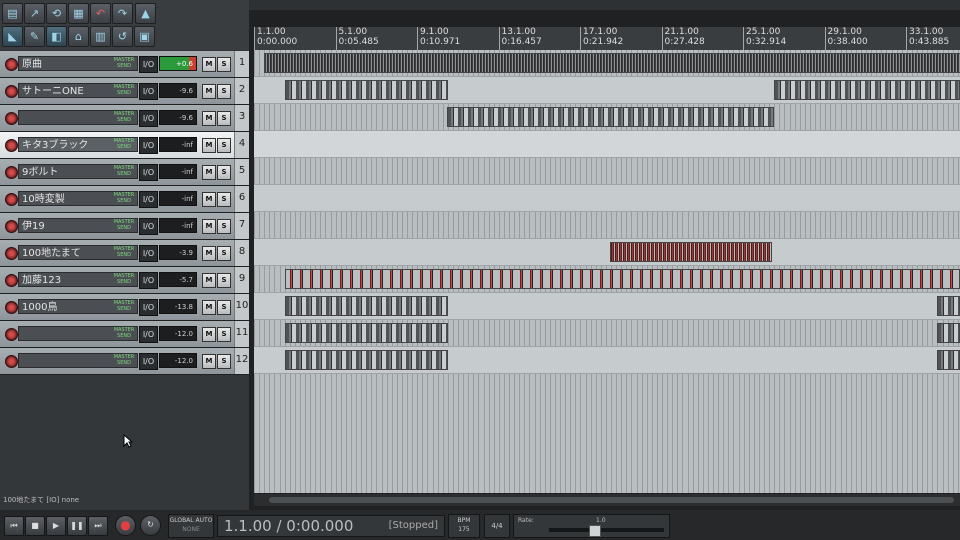  I want to click on rate-slider-track, so click(606, 530).